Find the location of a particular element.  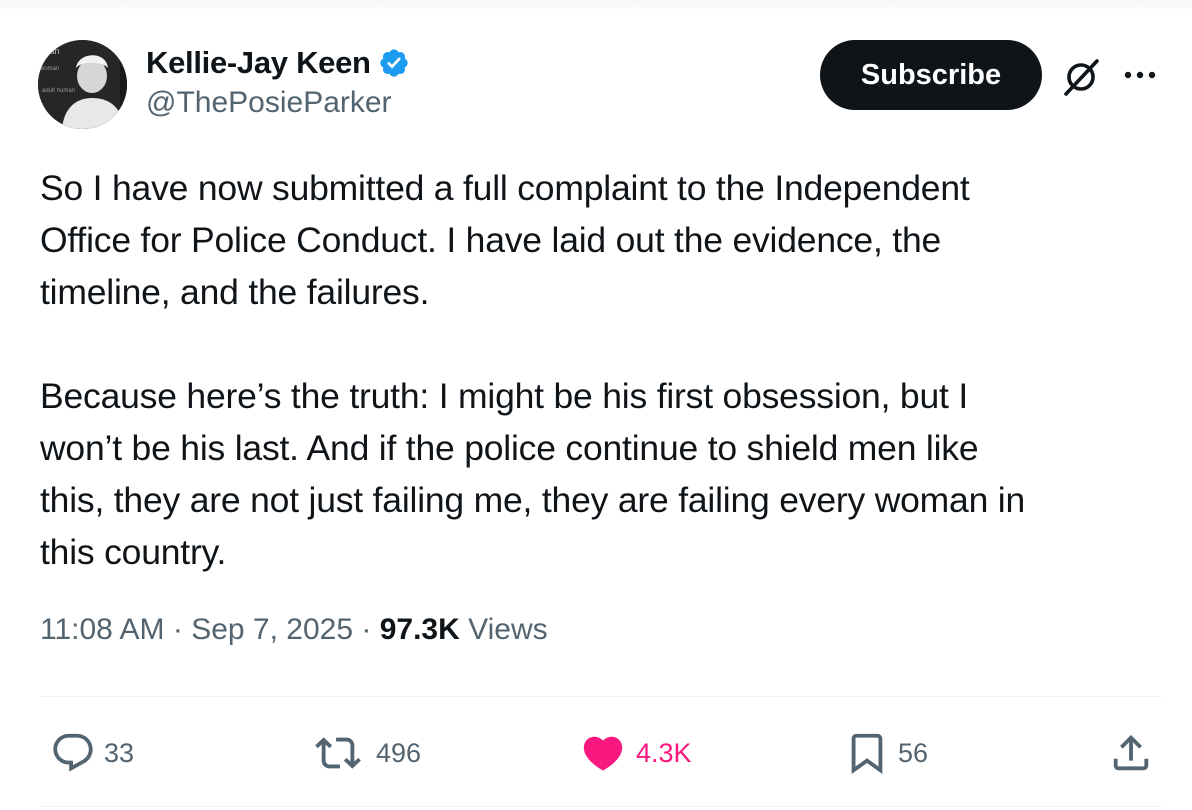

profile-photo: man woman adult human is located at coordinates (82, 84).